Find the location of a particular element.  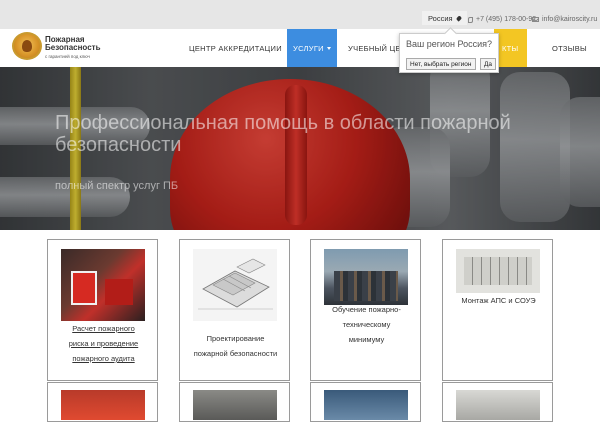

choose-region-button: Нет, выбрать регион is located at coordinates (441, 64).